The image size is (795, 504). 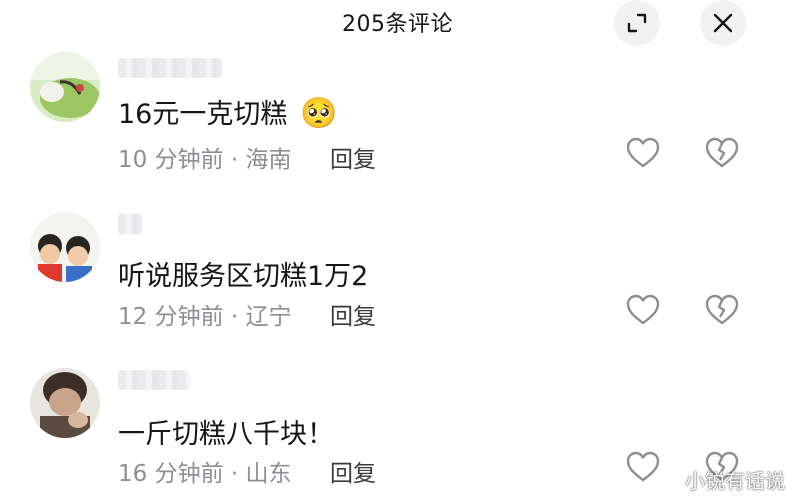 I want to click on comment-text: 一斤切糕八千块！, so click(x=226, y=434).